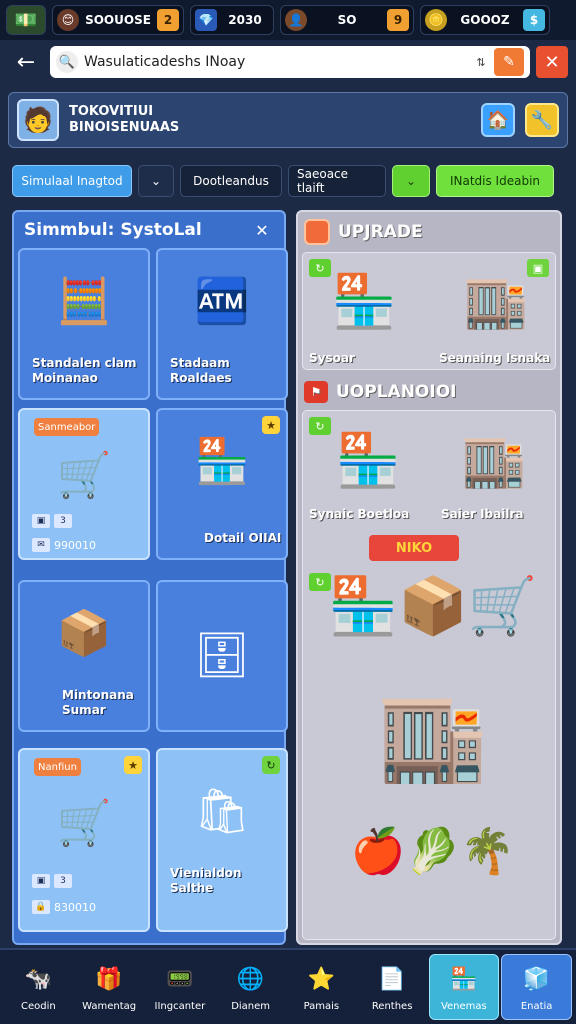  I want to click on shop-label: Seanaing Isnaka, so click(495, 358).